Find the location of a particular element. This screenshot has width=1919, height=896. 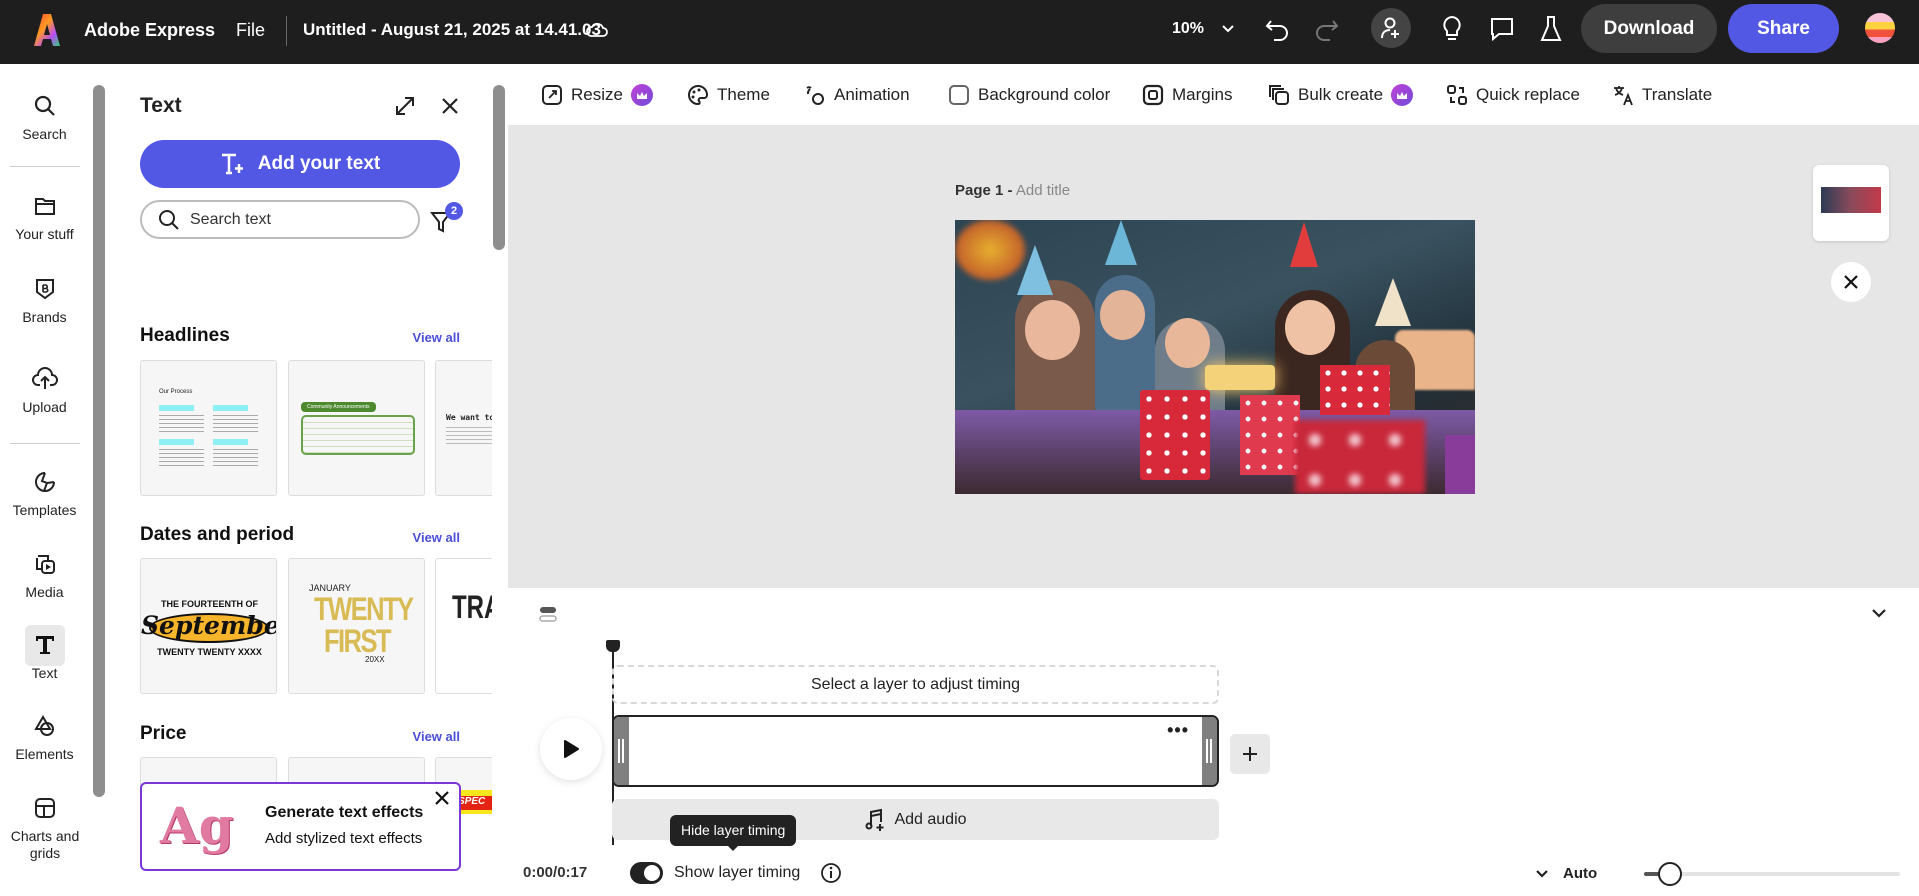

rail-item-upload: Upload is located at coordinates (44, 391).